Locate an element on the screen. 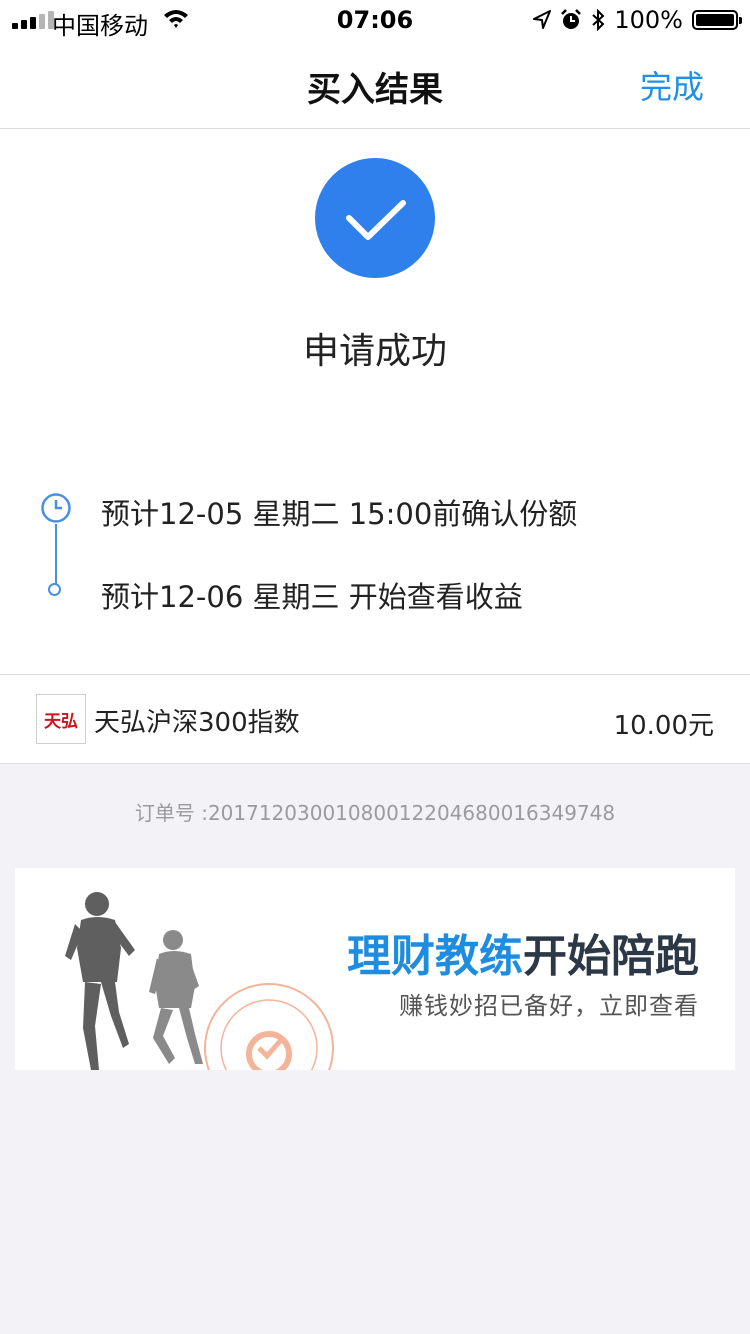 The width and height of the screenshot is (750, 1334). coach-banner: 理财教练开始陪跑 赚钱妙招已备好，立即查看 is located at coordinates (375, 969).